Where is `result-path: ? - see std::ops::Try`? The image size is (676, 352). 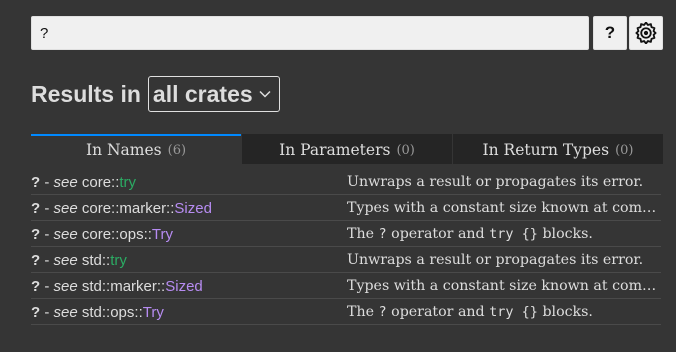 result-path: ? - see std::ops::Try is located at coordinates (97, 312).